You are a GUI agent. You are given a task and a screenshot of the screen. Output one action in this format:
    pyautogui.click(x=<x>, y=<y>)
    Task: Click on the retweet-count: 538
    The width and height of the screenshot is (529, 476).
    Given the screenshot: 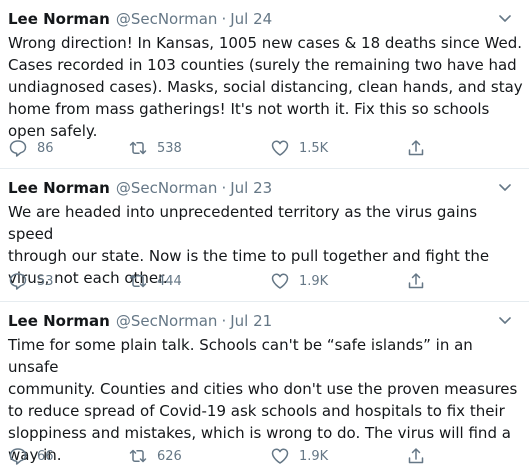 What is the action you would take?
    pyautogui.click(x=169, y=148)
    